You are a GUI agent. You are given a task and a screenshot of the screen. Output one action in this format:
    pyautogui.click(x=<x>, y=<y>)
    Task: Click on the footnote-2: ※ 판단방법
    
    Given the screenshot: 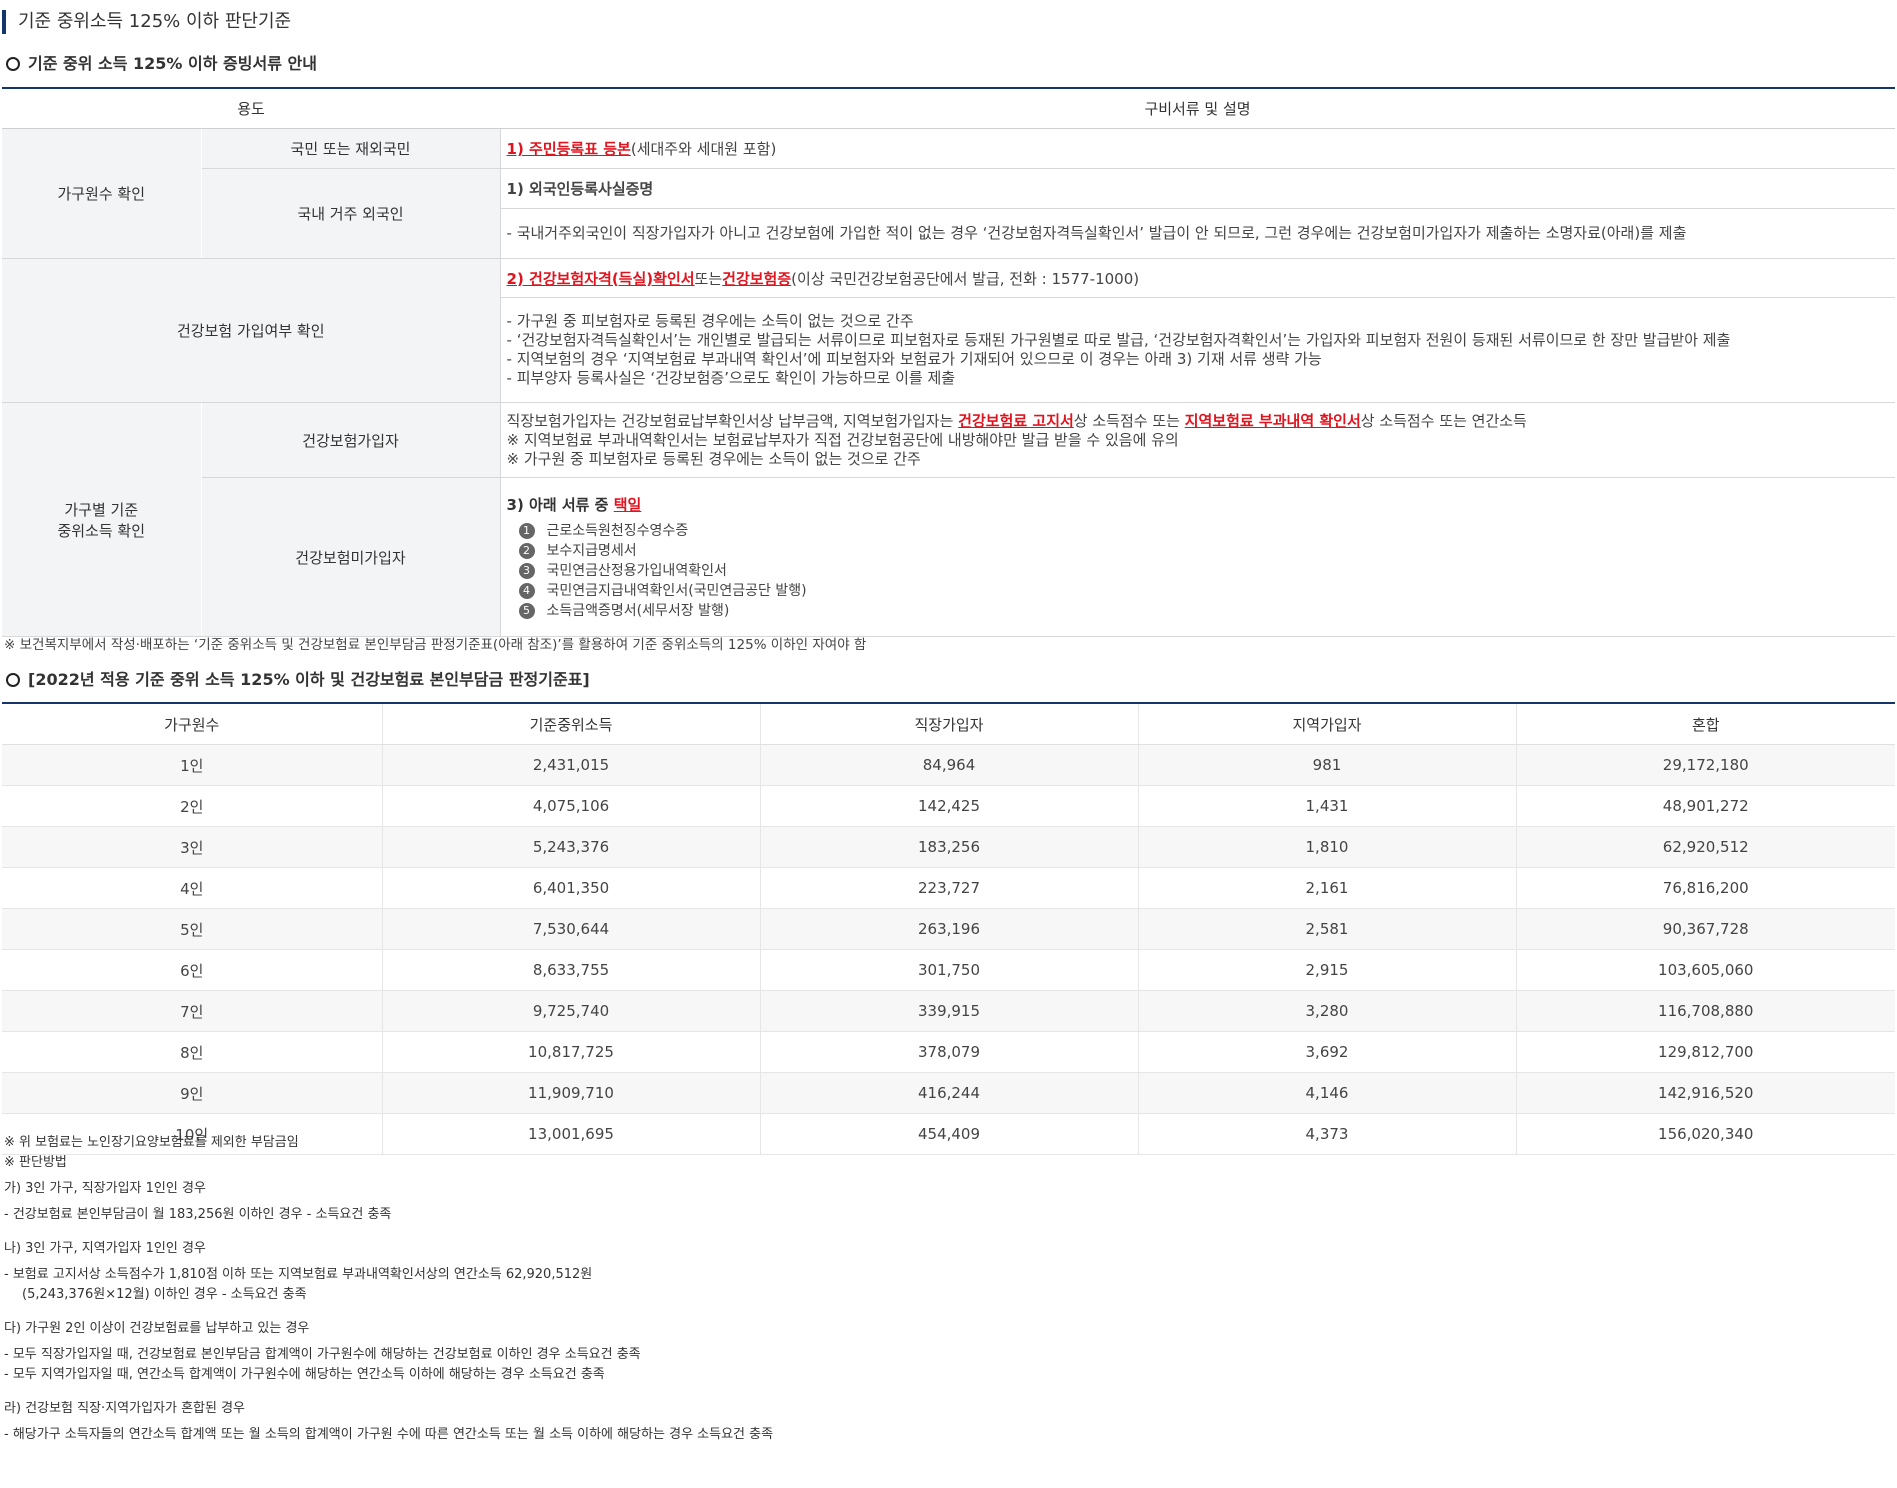 What is the action you would take?
    pyautogui.click(x=35, y=1162)
    